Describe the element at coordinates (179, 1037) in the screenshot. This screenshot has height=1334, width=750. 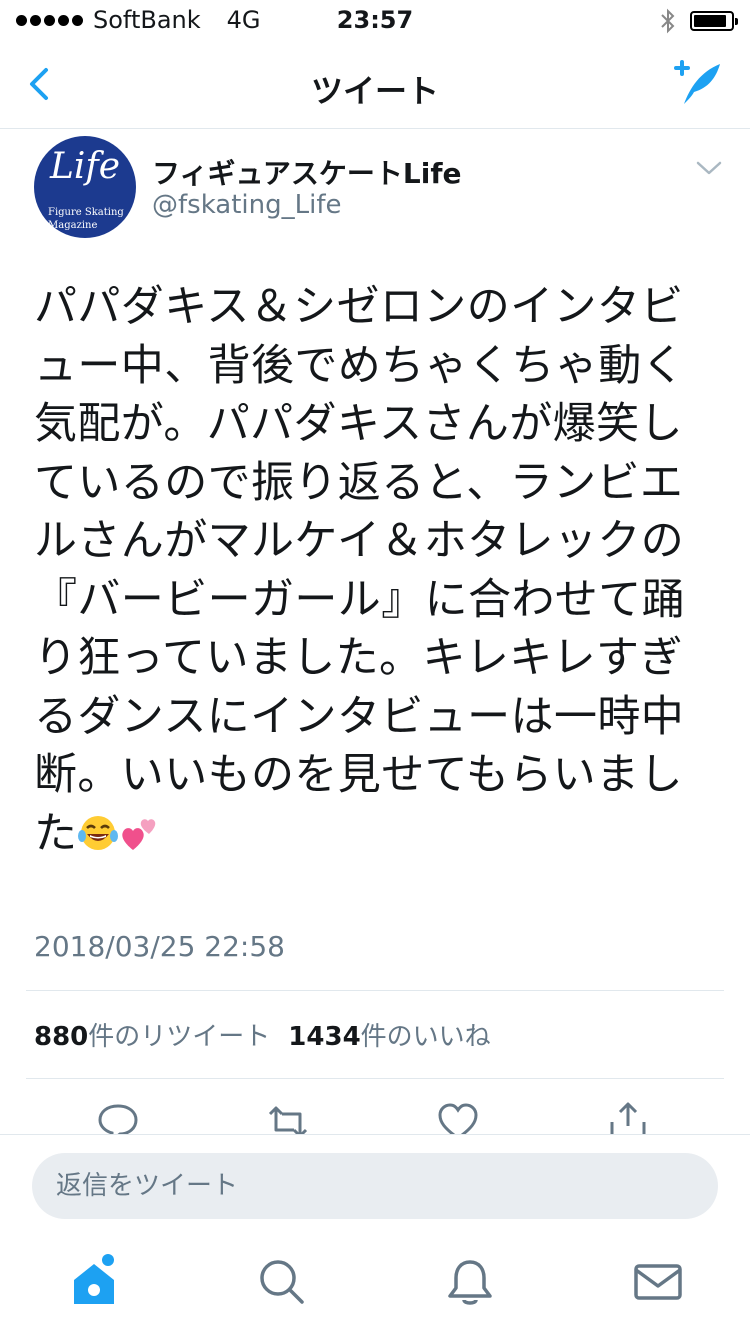
I see `retweets-label: 件のリツイート` at that location.